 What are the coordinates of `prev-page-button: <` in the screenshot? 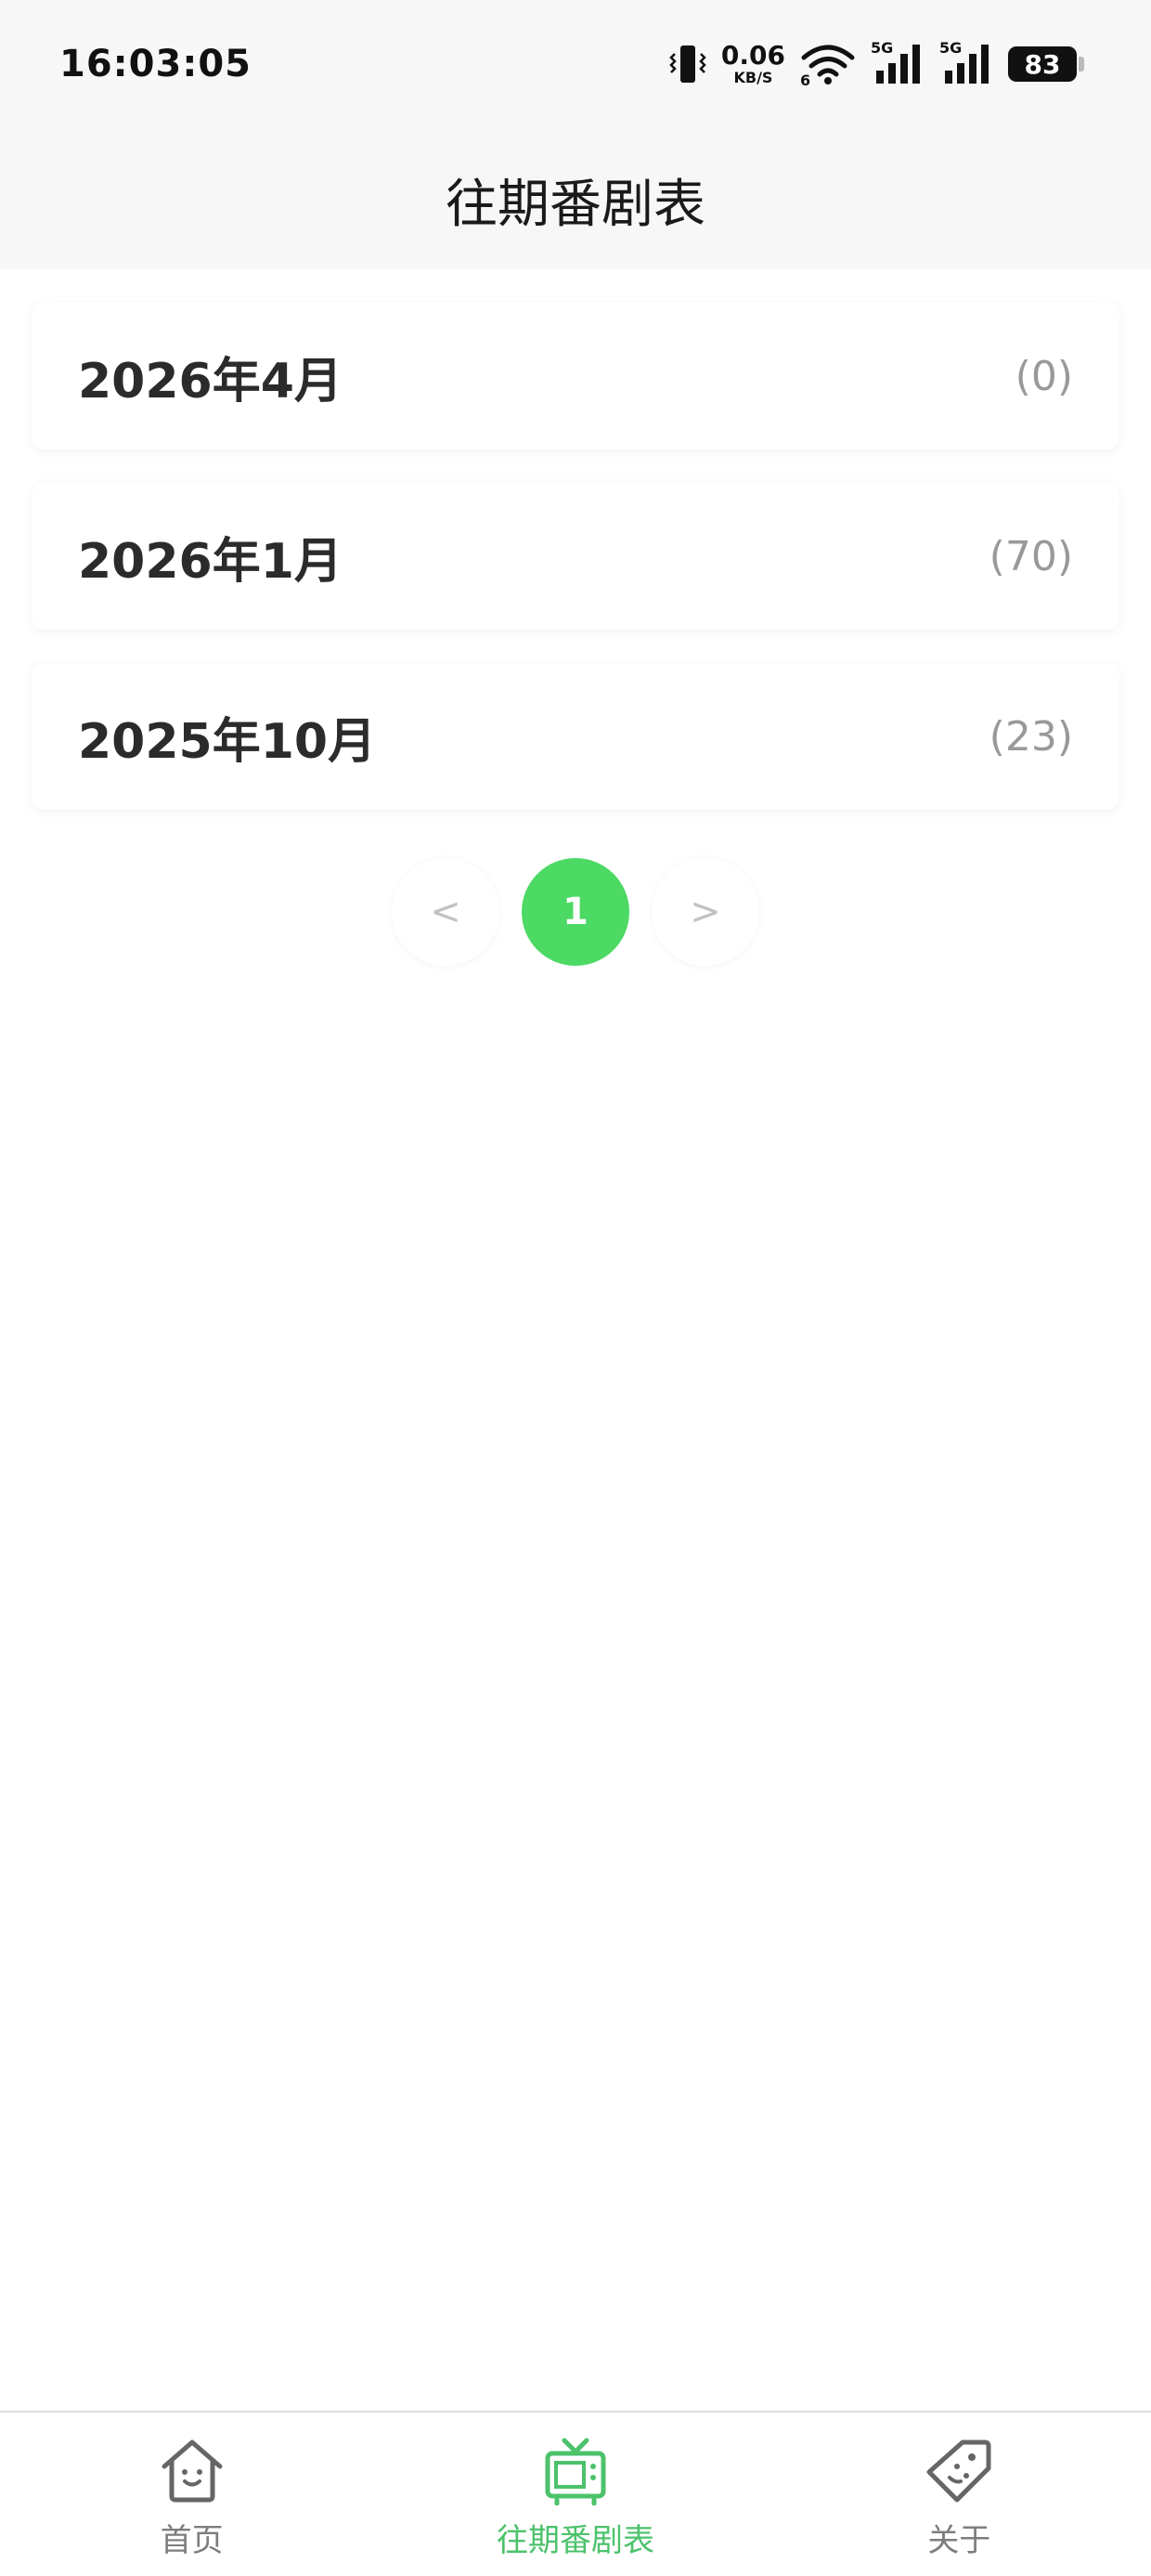 It's located at (446, 912).